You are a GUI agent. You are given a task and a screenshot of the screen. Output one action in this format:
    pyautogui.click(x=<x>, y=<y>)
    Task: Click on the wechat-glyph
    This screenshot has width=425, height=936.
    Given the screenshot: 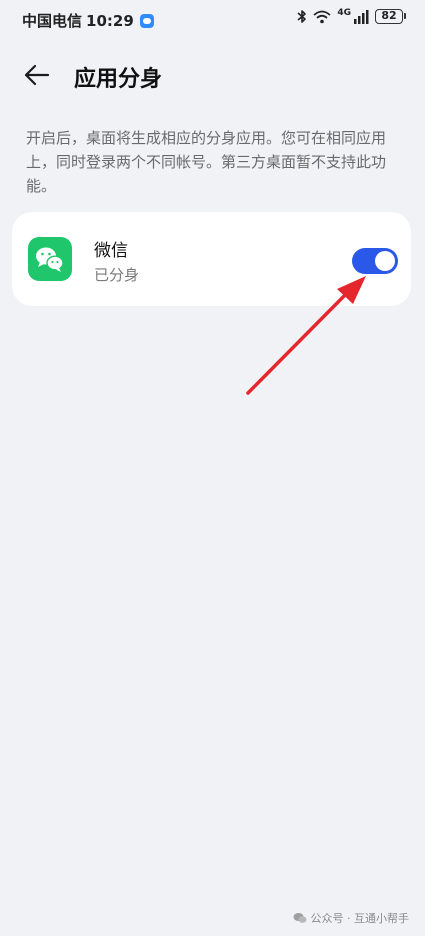 What is the action you would take?
    pyautogui.click(x=50, y=259)
    